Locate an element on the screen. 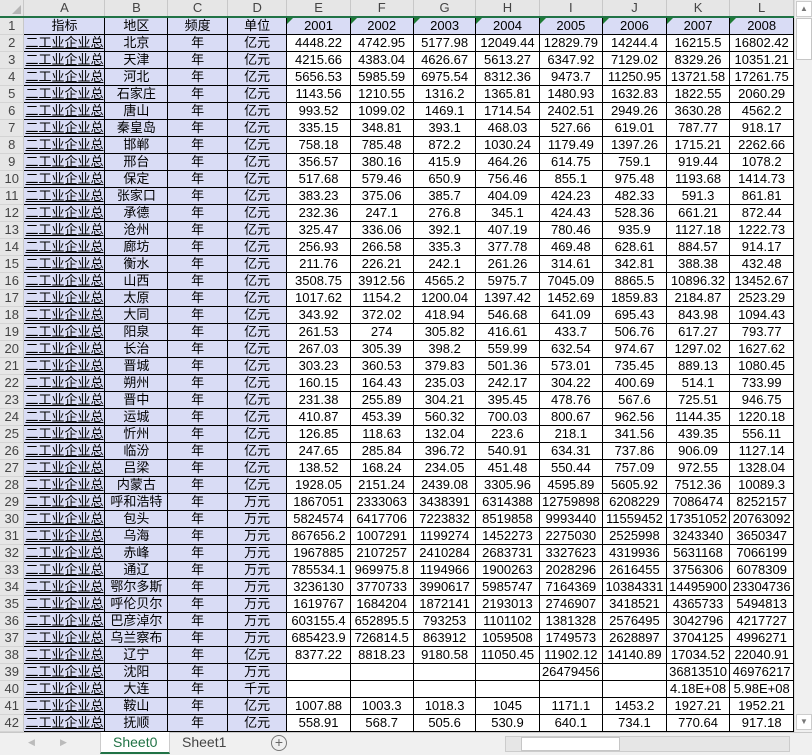 This screenshot has width=812, height=755. value-cell: 603155.4 is located at coordinates (318, 621).